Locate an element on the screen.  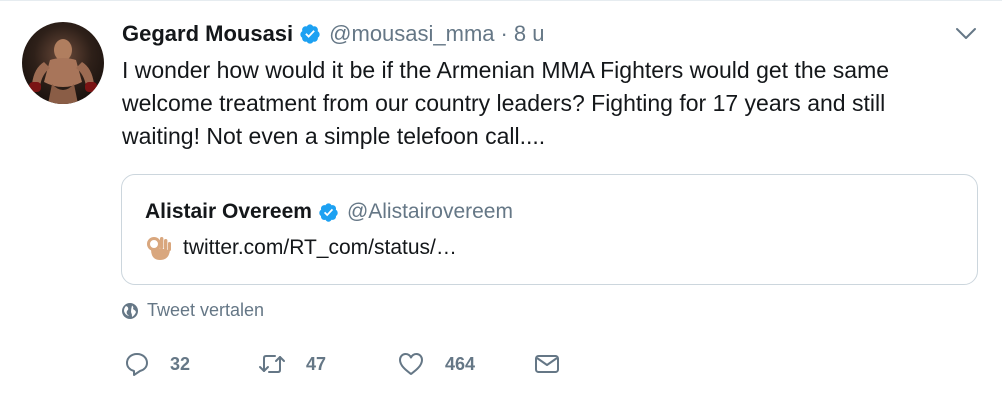
avatar is located at coordinates (63, 63).